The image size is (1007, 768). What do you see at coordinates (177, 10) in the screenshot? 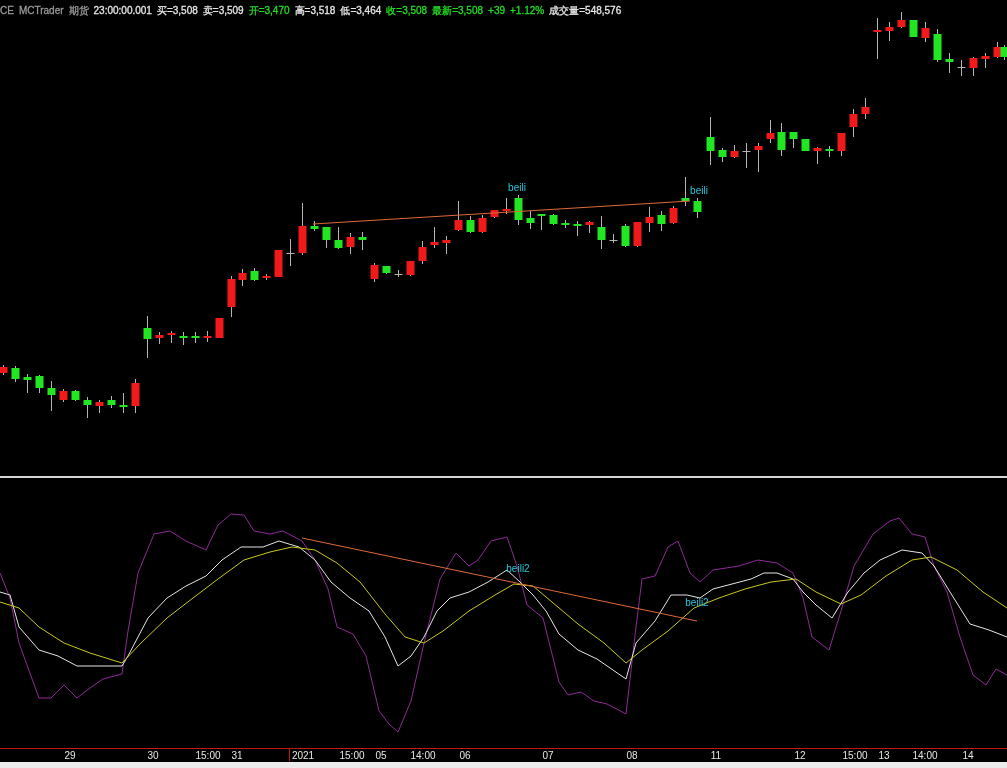
I see `bid-price: 买=3,508` at bounding box center [177, 10].